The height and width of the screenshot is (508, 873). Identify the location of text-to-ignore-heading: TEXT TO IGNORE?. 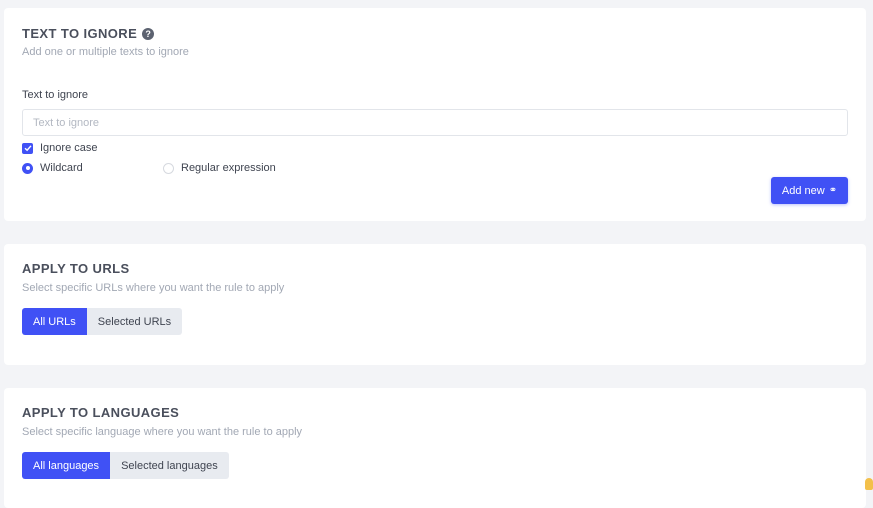
(88, 33).